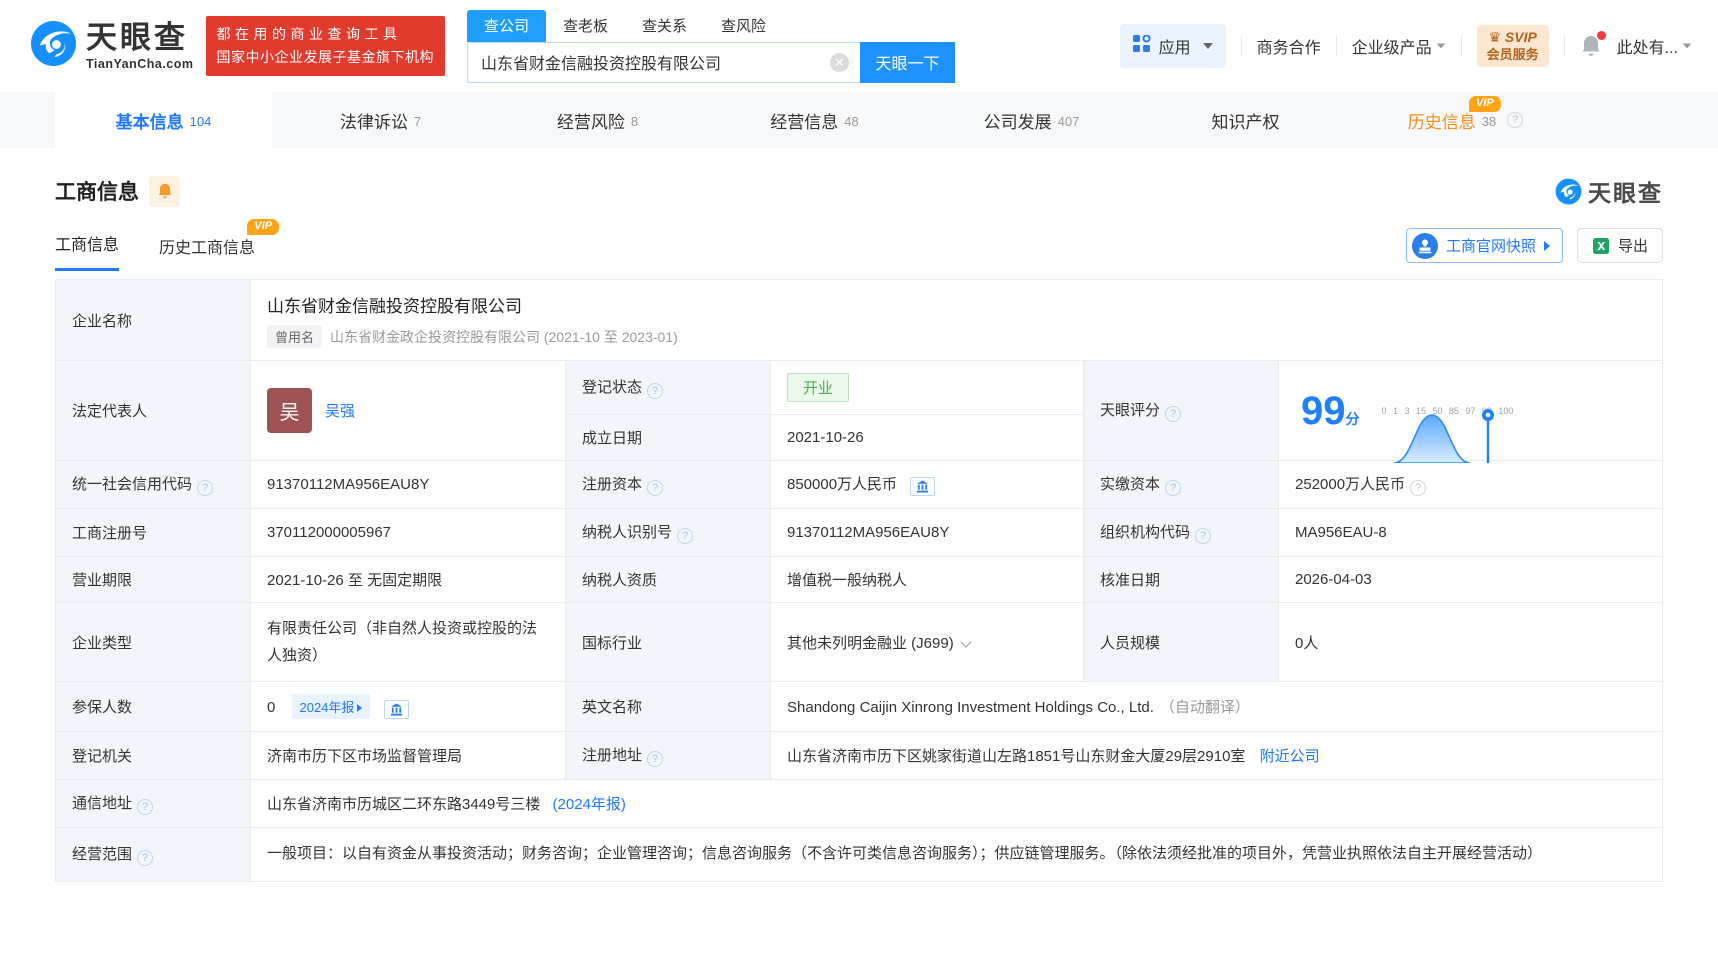 Image resolution: width=1718 pixels, height=968 pixels. What do you see at coordinates (663, 62) in the screenshot?
I see `search-input` at bounding box center [663, 62].